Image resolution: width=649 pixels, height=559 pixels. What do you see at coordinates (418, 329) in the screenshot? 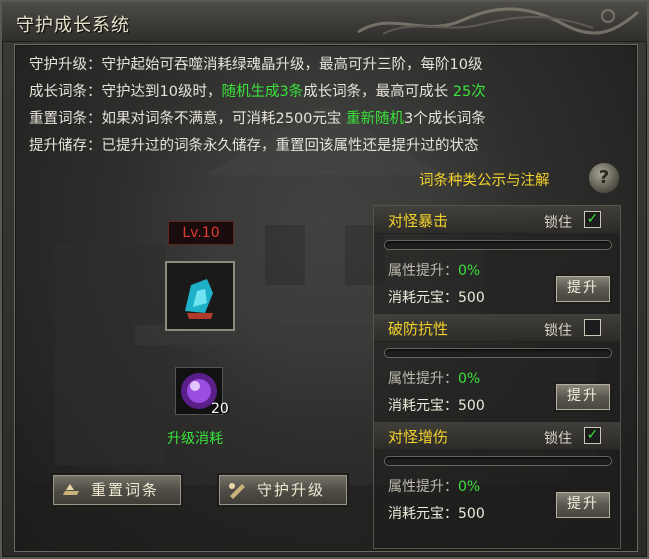
I see `attribute-name: 破防抗性` at bounding box center [418, 329].